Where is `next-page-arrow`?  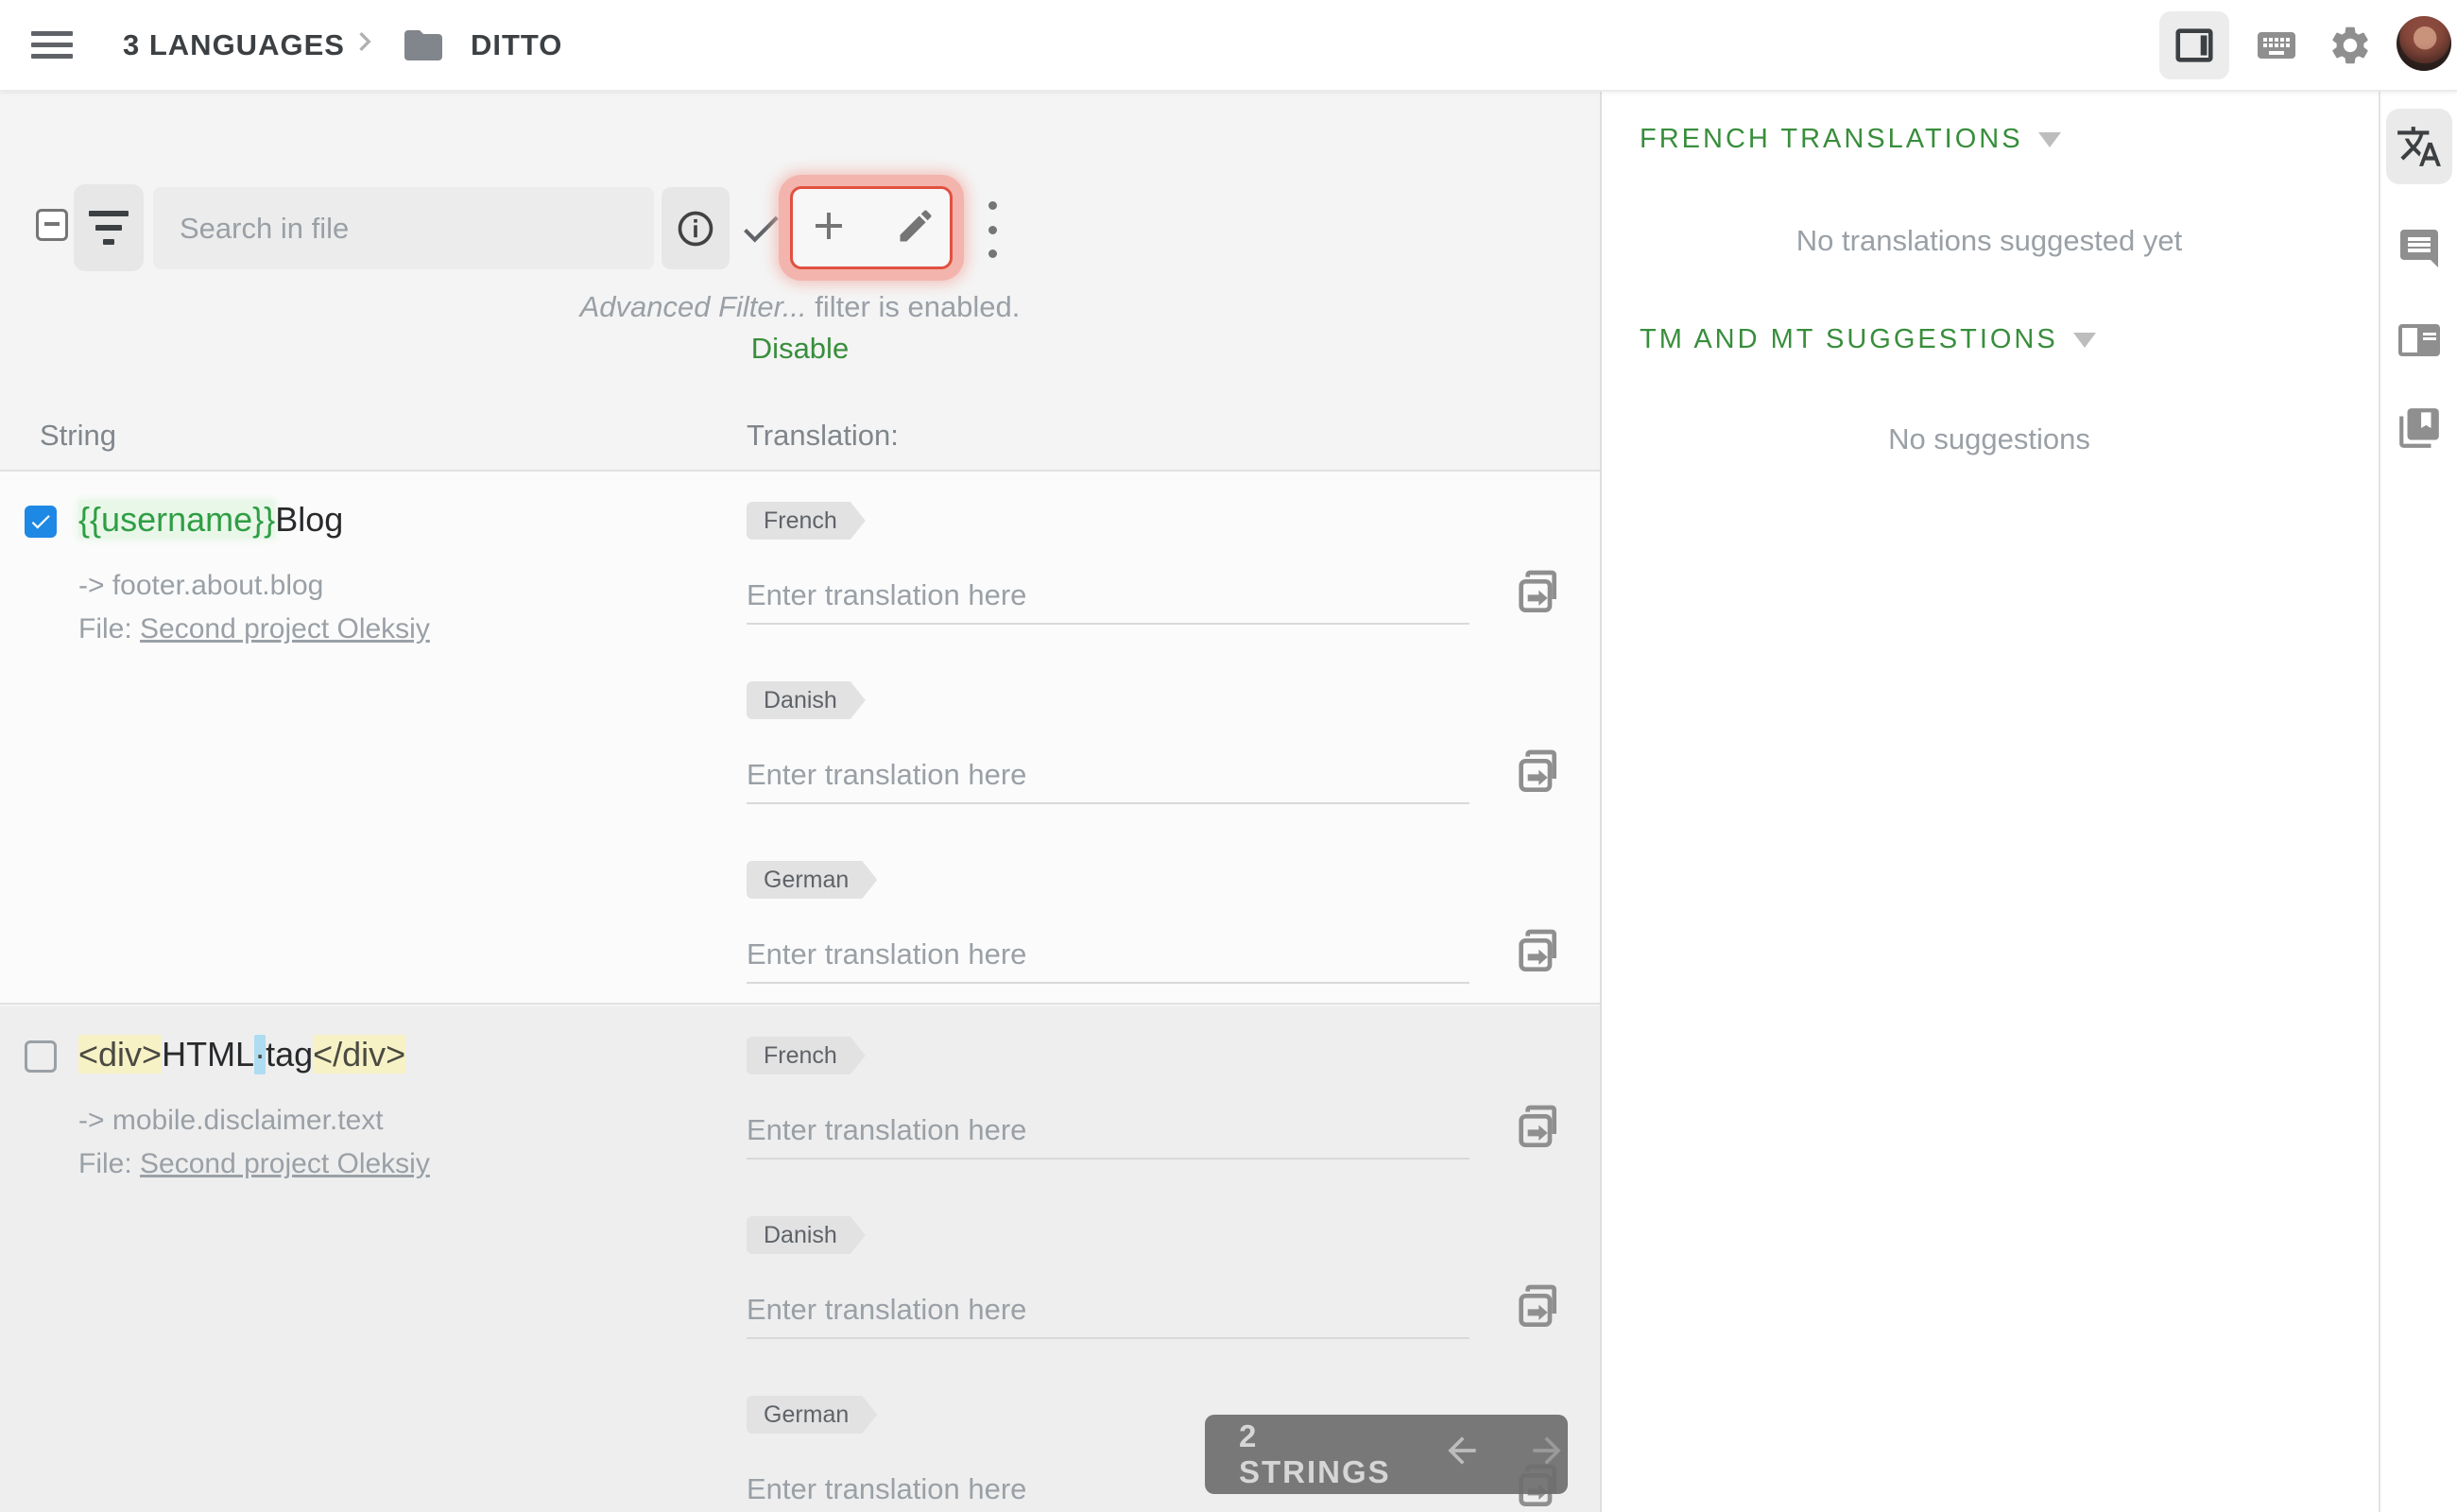 next-page-arrow is located at coordinates (1547, 1454).